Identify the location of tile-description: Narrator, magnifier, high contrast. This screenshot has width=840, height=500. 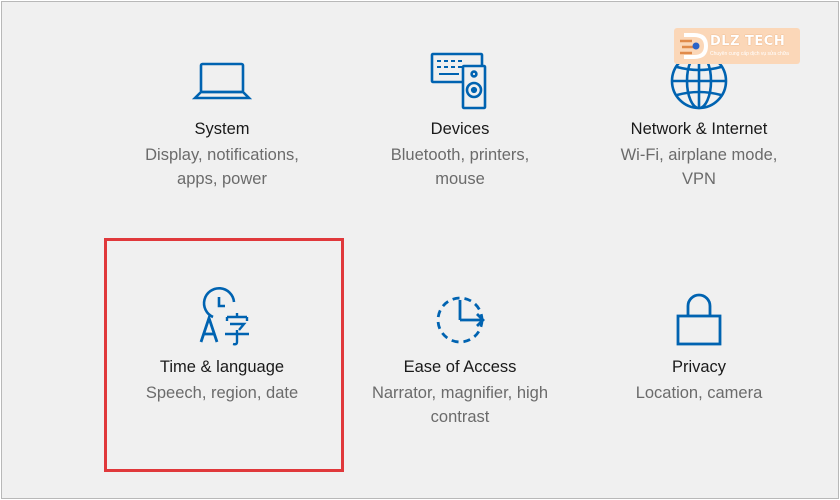
(460, 405).